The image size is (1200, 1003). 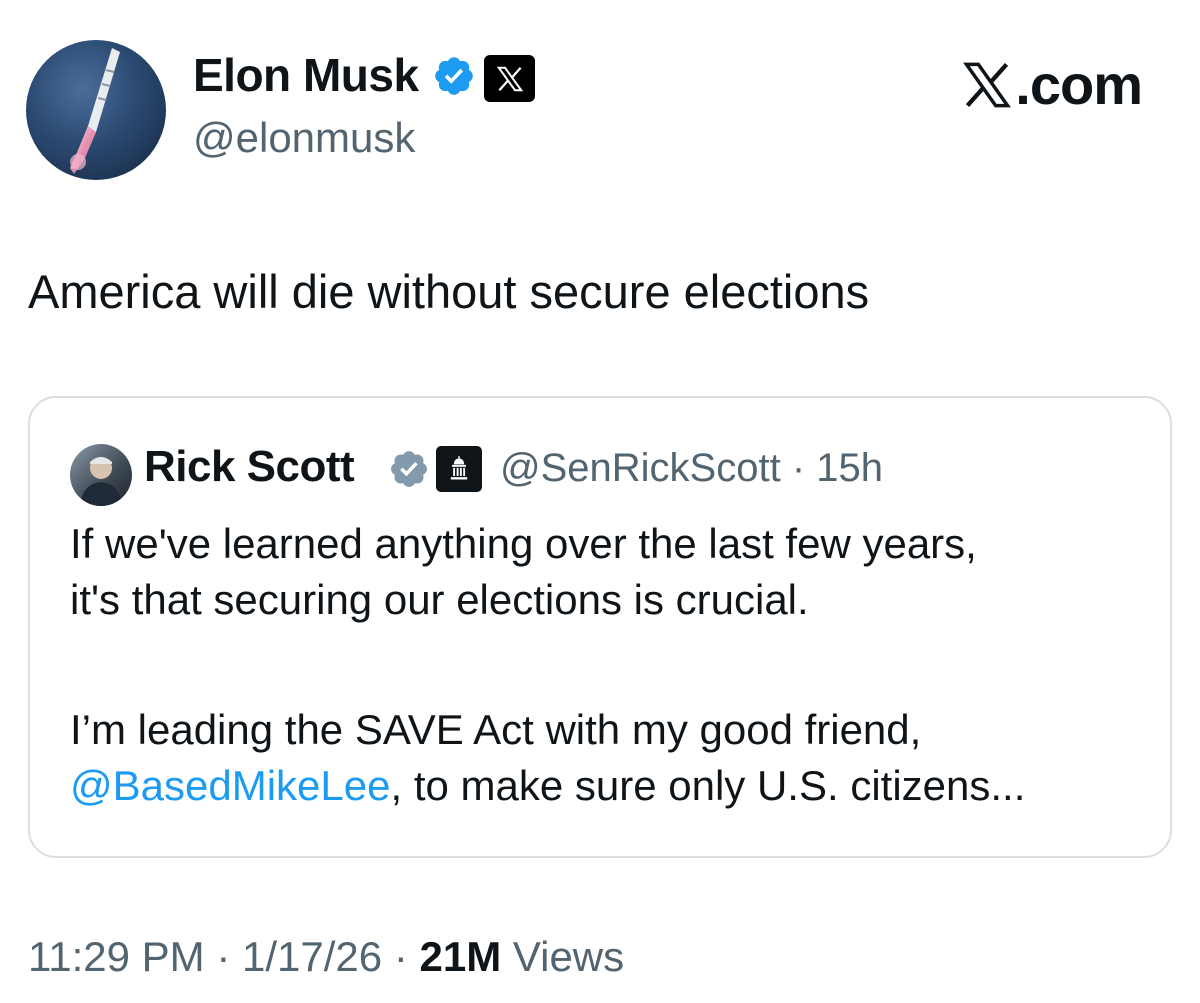 I want to click on views-label: Views, so click(x=568, y=956).